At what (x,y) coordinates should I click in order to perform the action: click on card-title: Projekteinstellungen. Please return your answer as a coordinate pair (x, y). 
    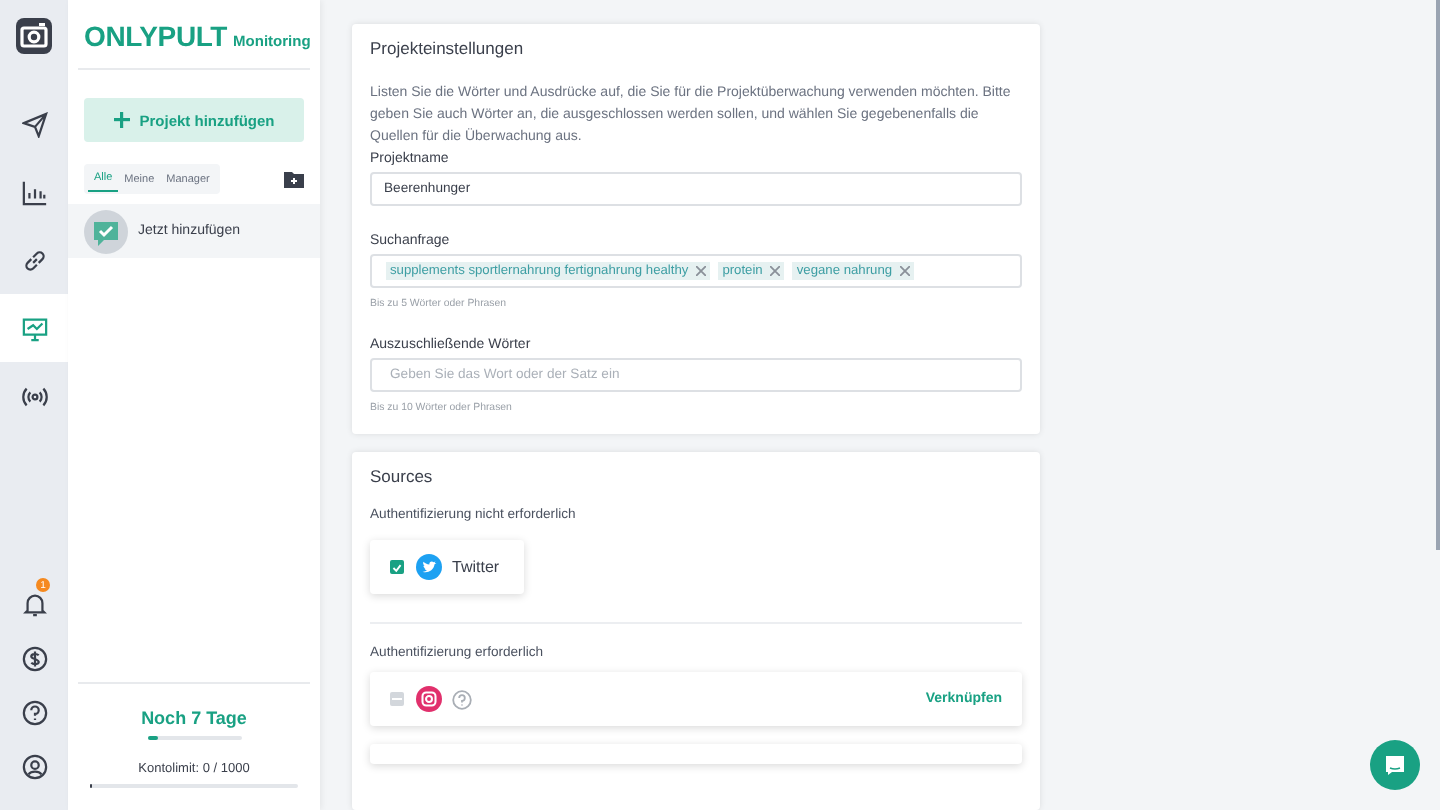
    Looking at the image, I should click on (448, 48).